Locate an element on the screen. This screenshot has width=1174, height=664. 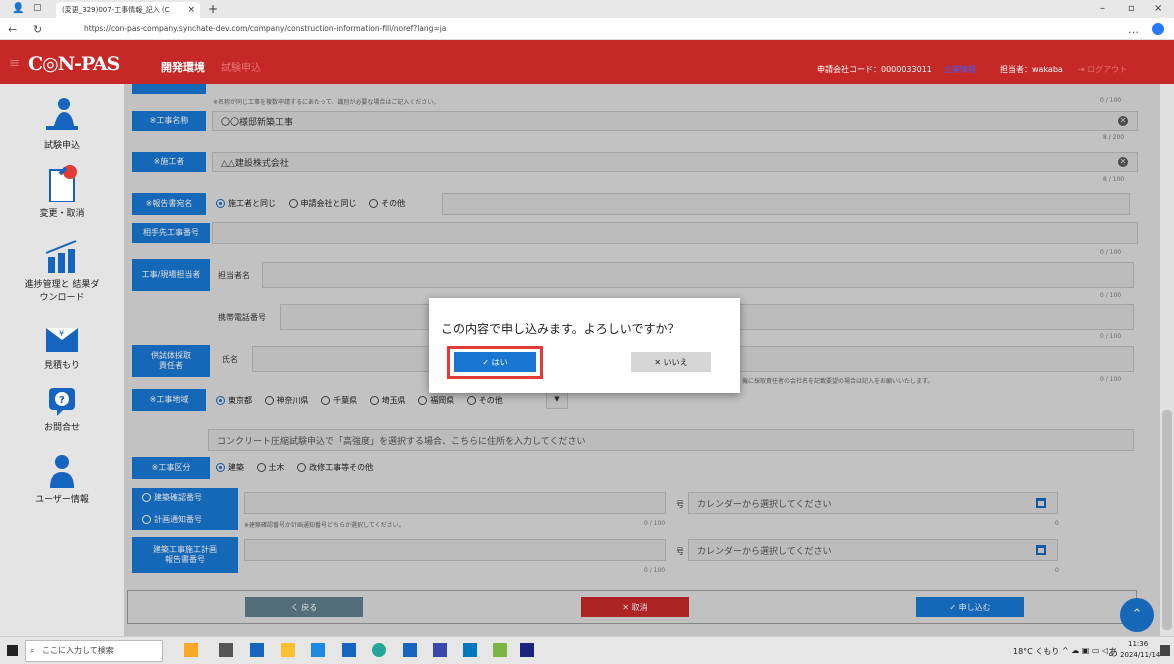
reload-icon: ↻ is located at coordinates (37, 29).